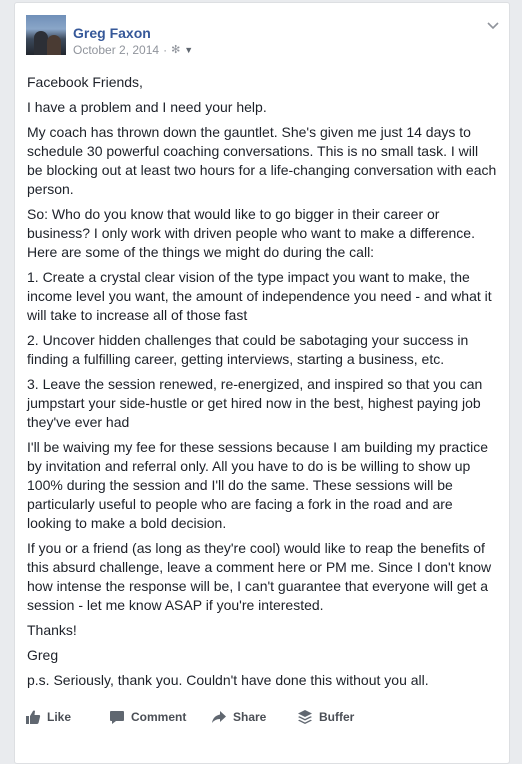  Describe the element at coordinates (43, 655) in the screenshot. I see `post-paragraph: Greg` at that location.